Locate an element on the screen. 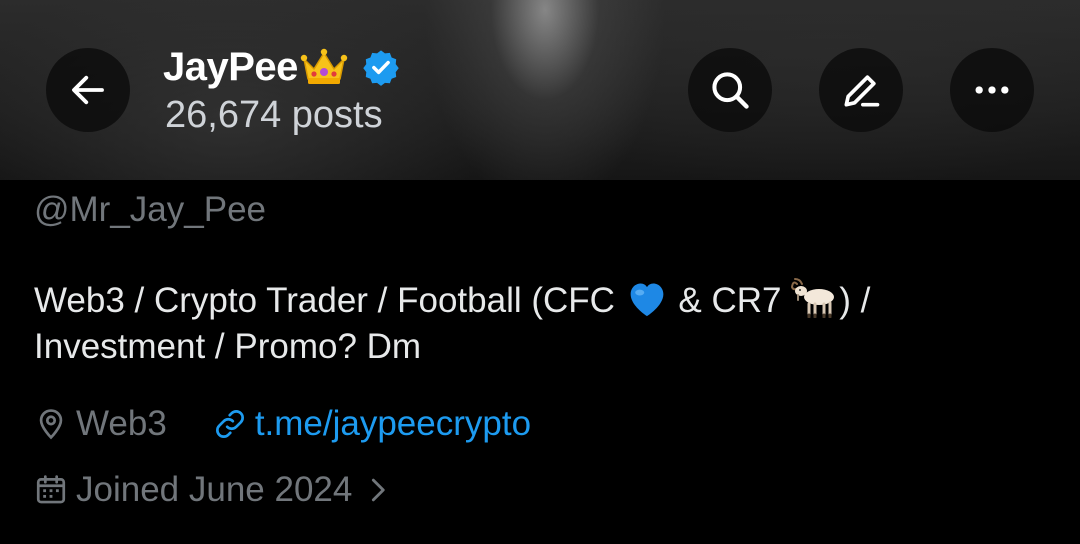 The width and height of the screenshot is (1080, 544). search-button is located at coordinates (730, 90).